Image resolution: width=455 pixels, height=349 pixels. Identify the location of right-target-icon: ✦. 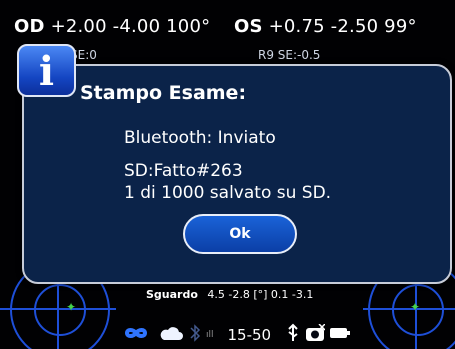
(415, 307).